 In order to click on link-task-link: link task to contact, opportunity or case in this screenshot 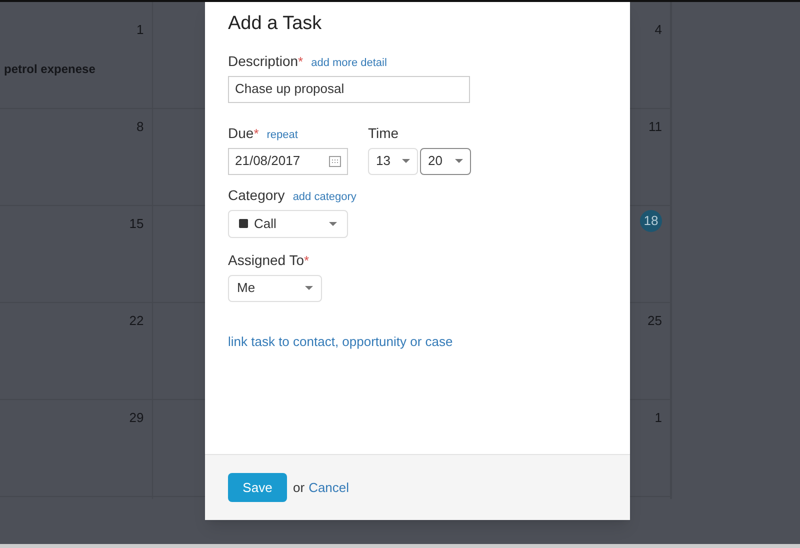, I will do `click(340, 341)`.